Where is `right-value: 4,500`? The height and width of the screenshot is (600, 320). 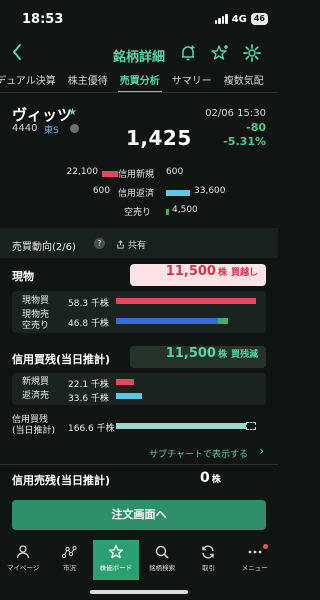 right-value: 4,500 is located at coordinates (185, 210).